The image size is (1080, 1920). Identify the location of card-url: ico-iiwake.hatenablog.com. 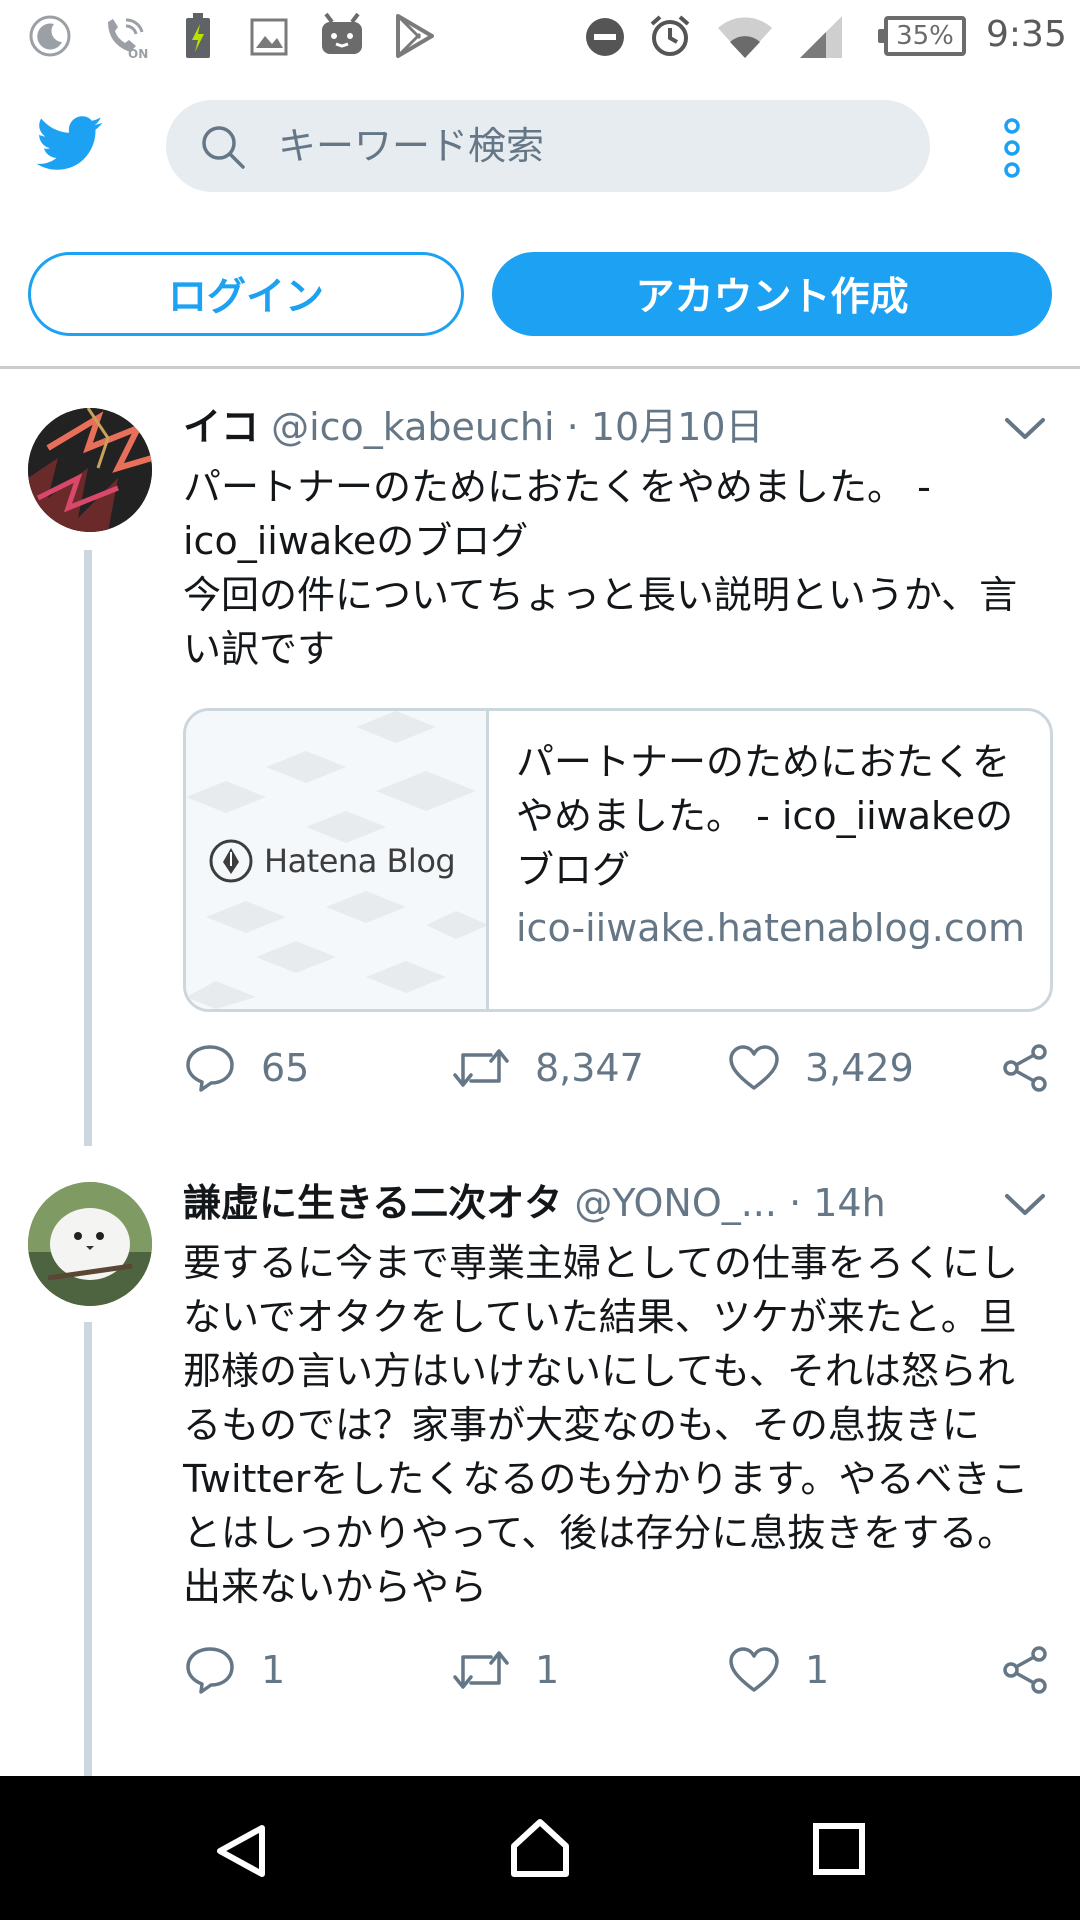
(771, 928).